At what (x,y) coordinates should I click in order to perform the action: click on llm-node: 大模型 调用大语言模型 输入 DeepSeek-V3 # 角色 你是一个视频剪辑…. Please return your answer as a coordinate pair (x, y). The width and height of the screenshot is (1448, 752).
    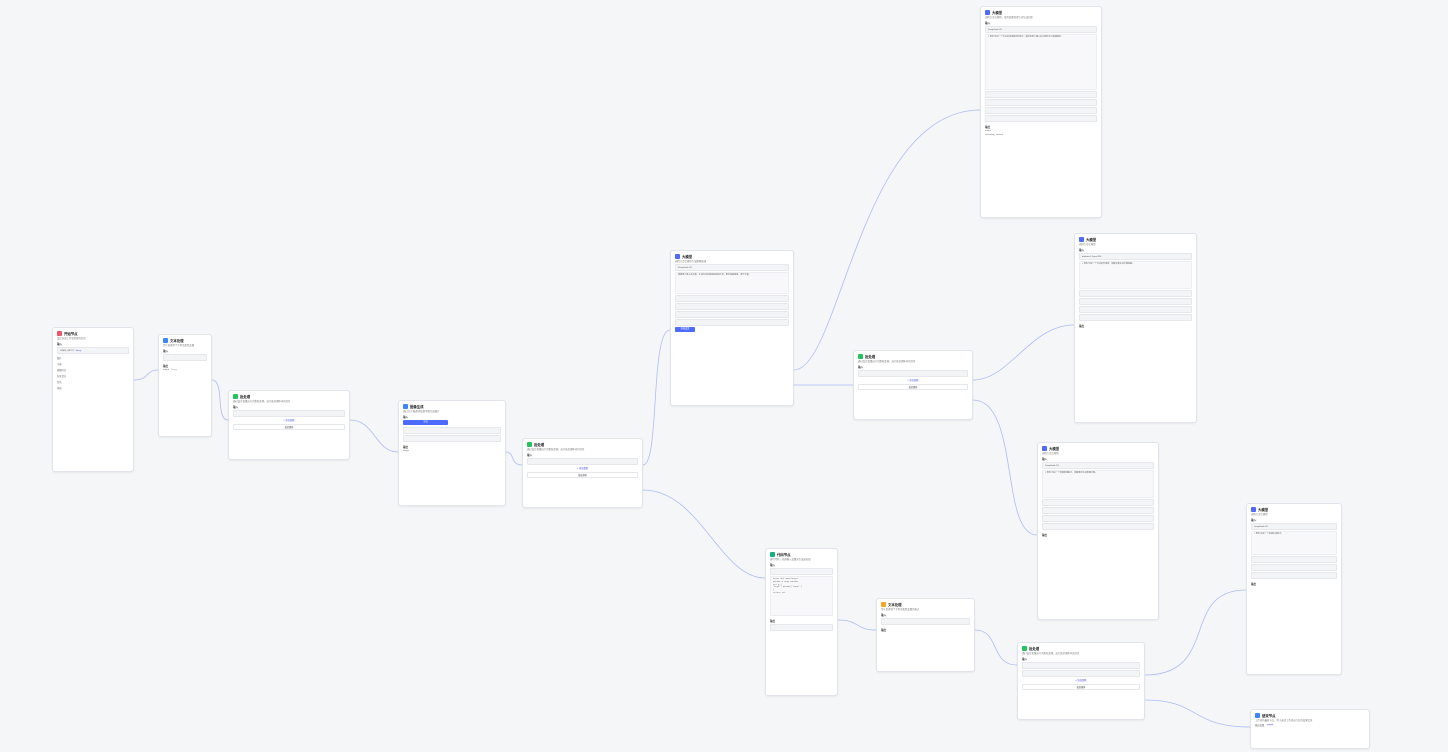
    Looking at the image, I should click on (1098, 531).